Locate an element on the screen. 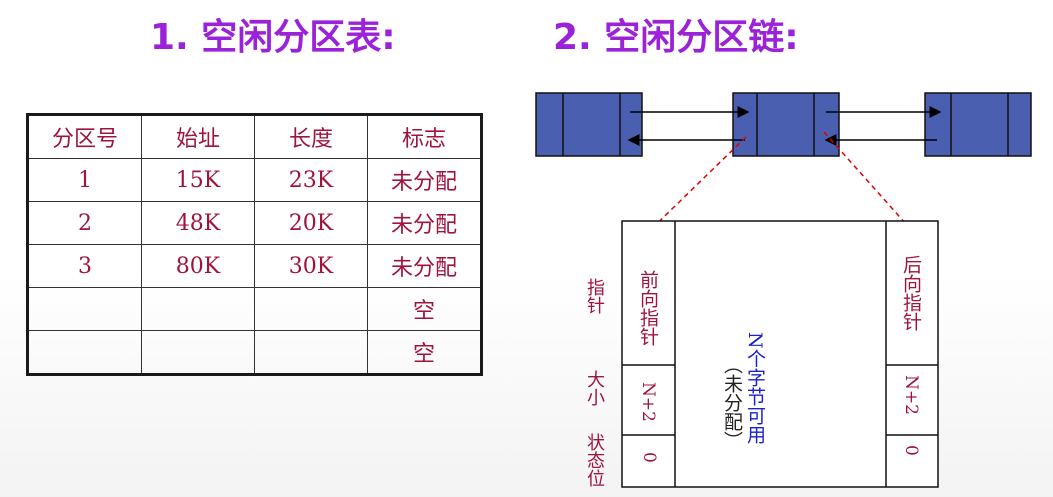 The height and width of the screenshot is (497, 1053). available-bytes-label: N个字节可用 is located at coordinates (755, 388).